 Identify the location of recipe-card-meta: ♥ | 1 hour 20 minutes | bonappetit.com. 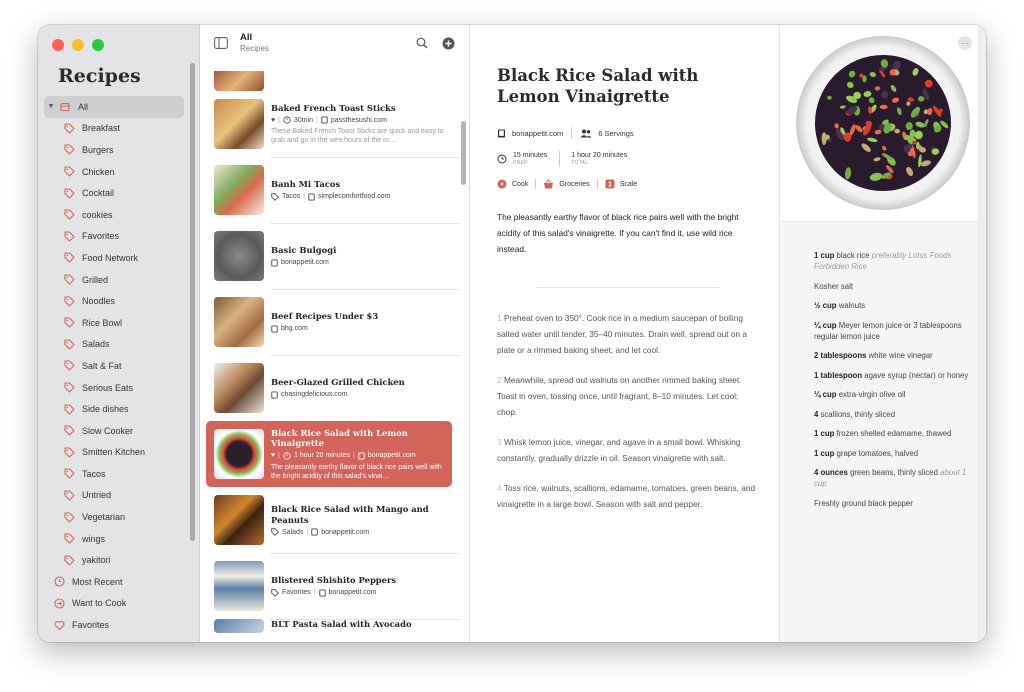
(343, 455).